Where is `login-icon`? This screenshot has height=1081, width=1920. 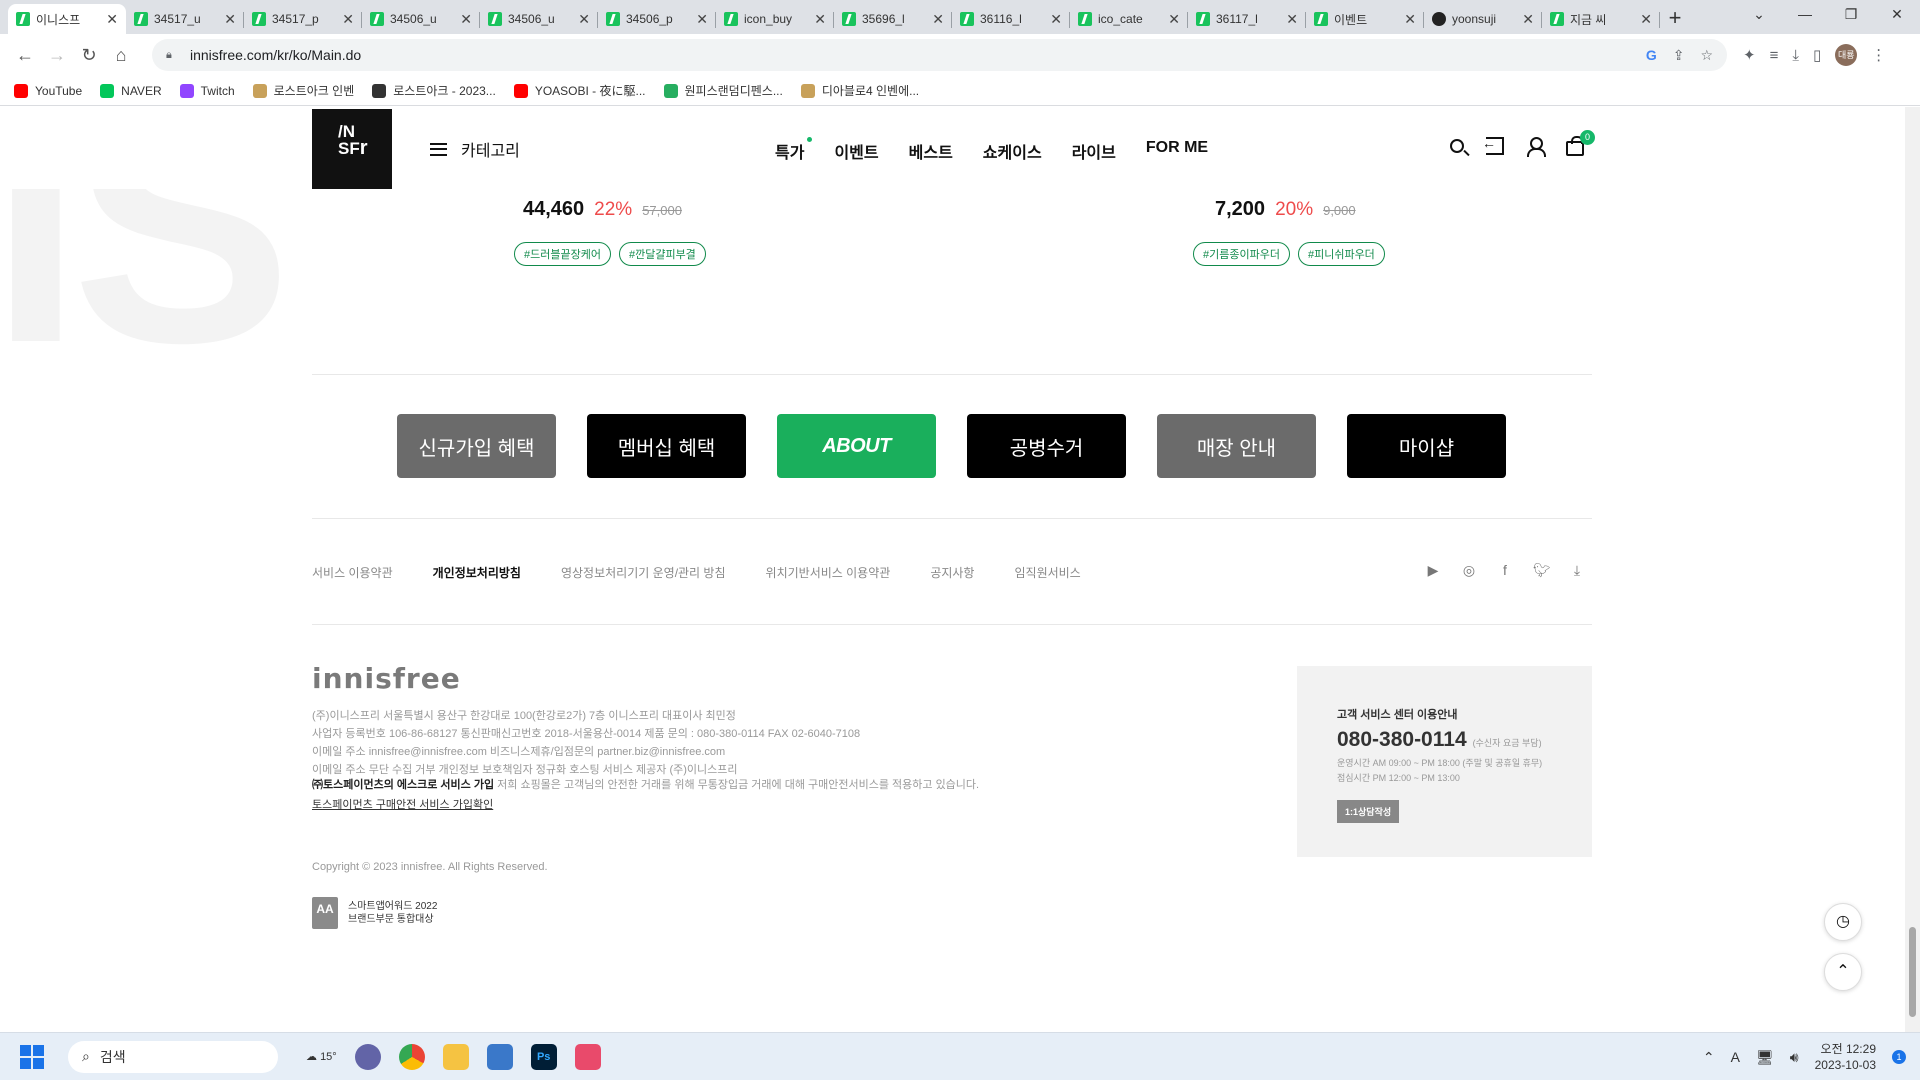
login-icon is located at coordinates (1493, 145).